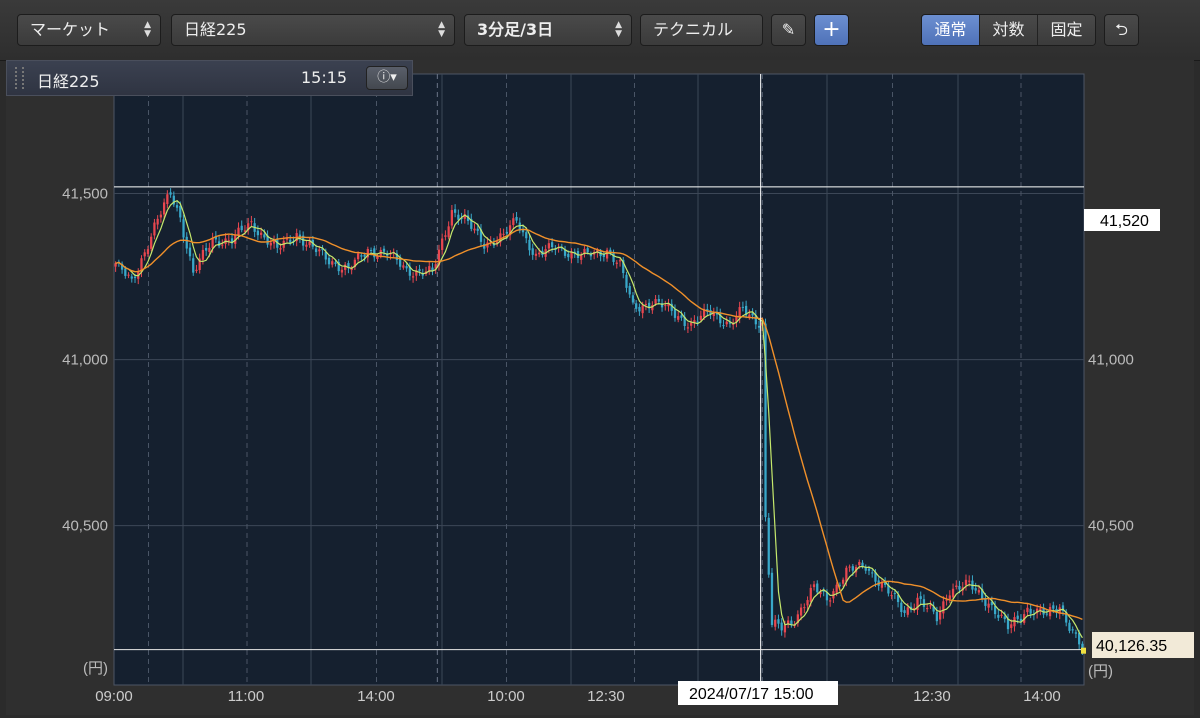 Image resolution: width=1200 pixels, height=718 pixels. Describe the element at coordinates (85, 526) in the screenshot. I see `y-tick-label-left: 40,500` at that location.